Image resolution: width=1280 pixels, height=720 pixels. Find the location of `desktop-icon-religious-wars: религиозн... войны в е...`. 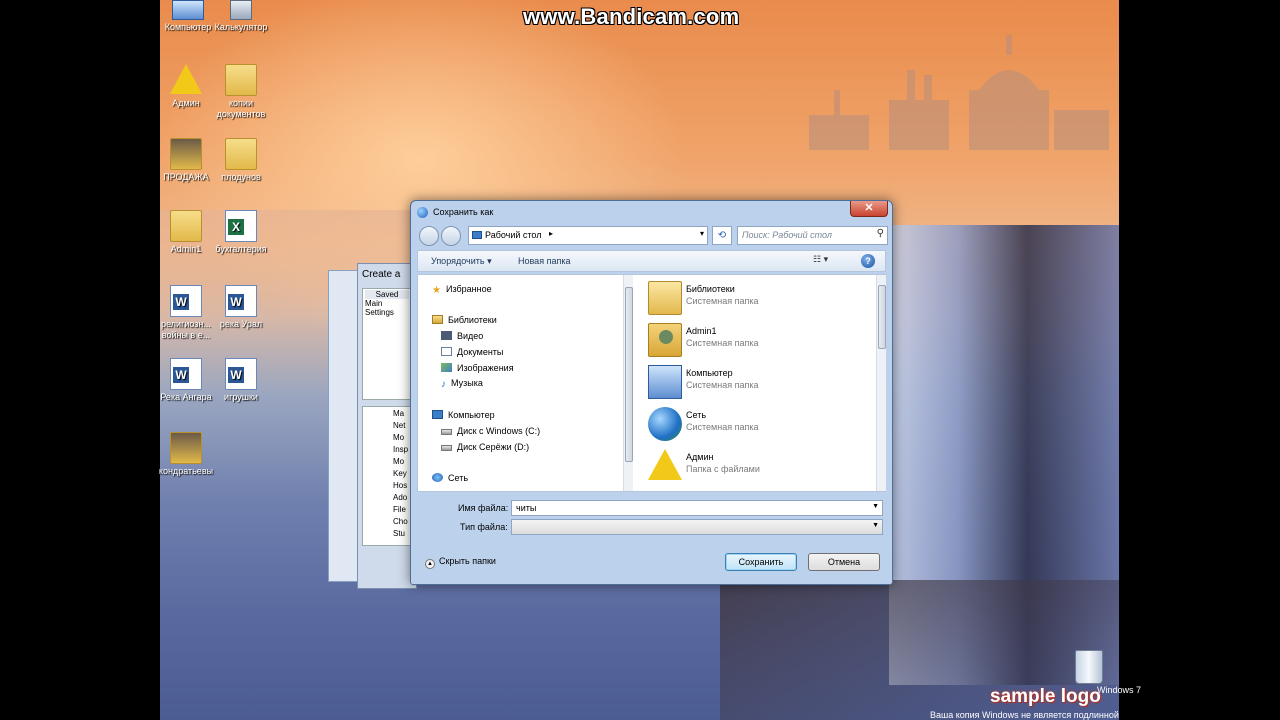

desktop-icon-religious-wars: религиозн... войны в е... is located at coordinates (186, 313).